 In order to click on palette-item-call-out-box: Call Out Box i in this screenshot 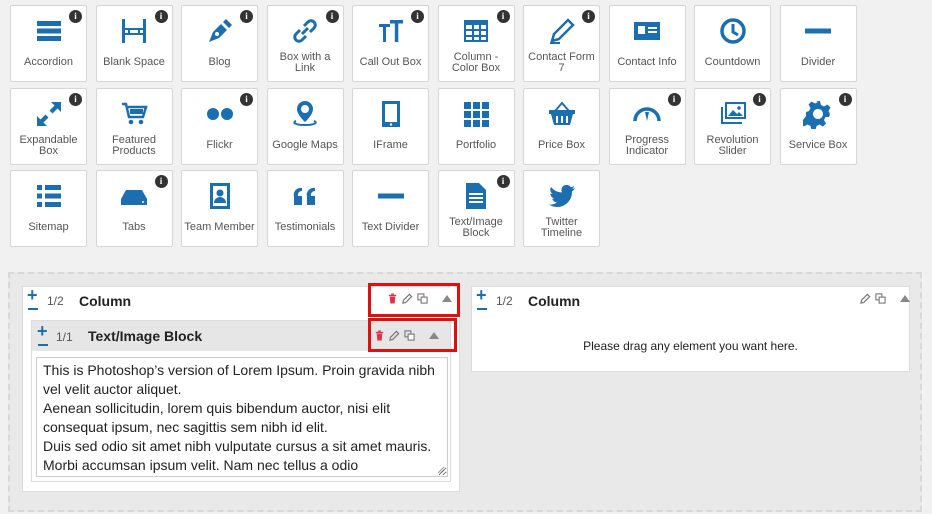, I will do `click(390, 43)`.